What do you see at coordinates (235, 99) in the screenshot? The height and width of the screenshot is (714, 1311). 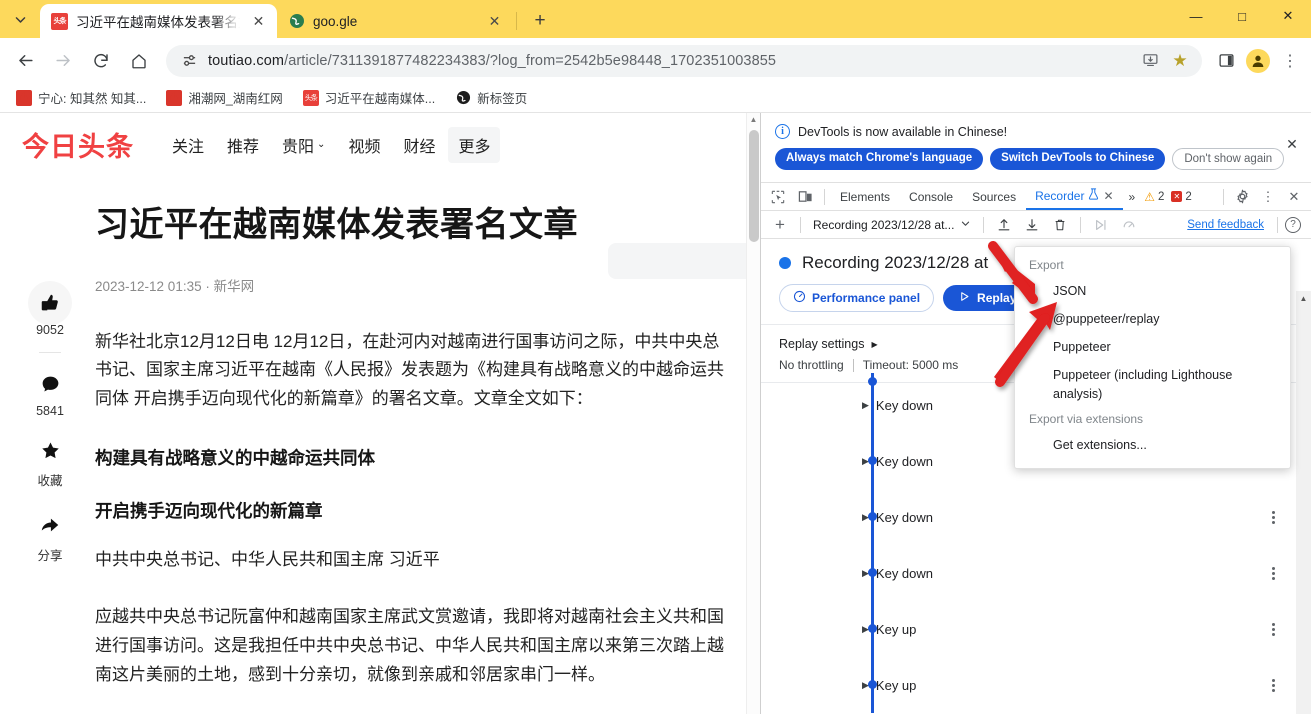 I see `bookmark-label: 湘潮网_湖南红网` at bounding box center [235, 99].